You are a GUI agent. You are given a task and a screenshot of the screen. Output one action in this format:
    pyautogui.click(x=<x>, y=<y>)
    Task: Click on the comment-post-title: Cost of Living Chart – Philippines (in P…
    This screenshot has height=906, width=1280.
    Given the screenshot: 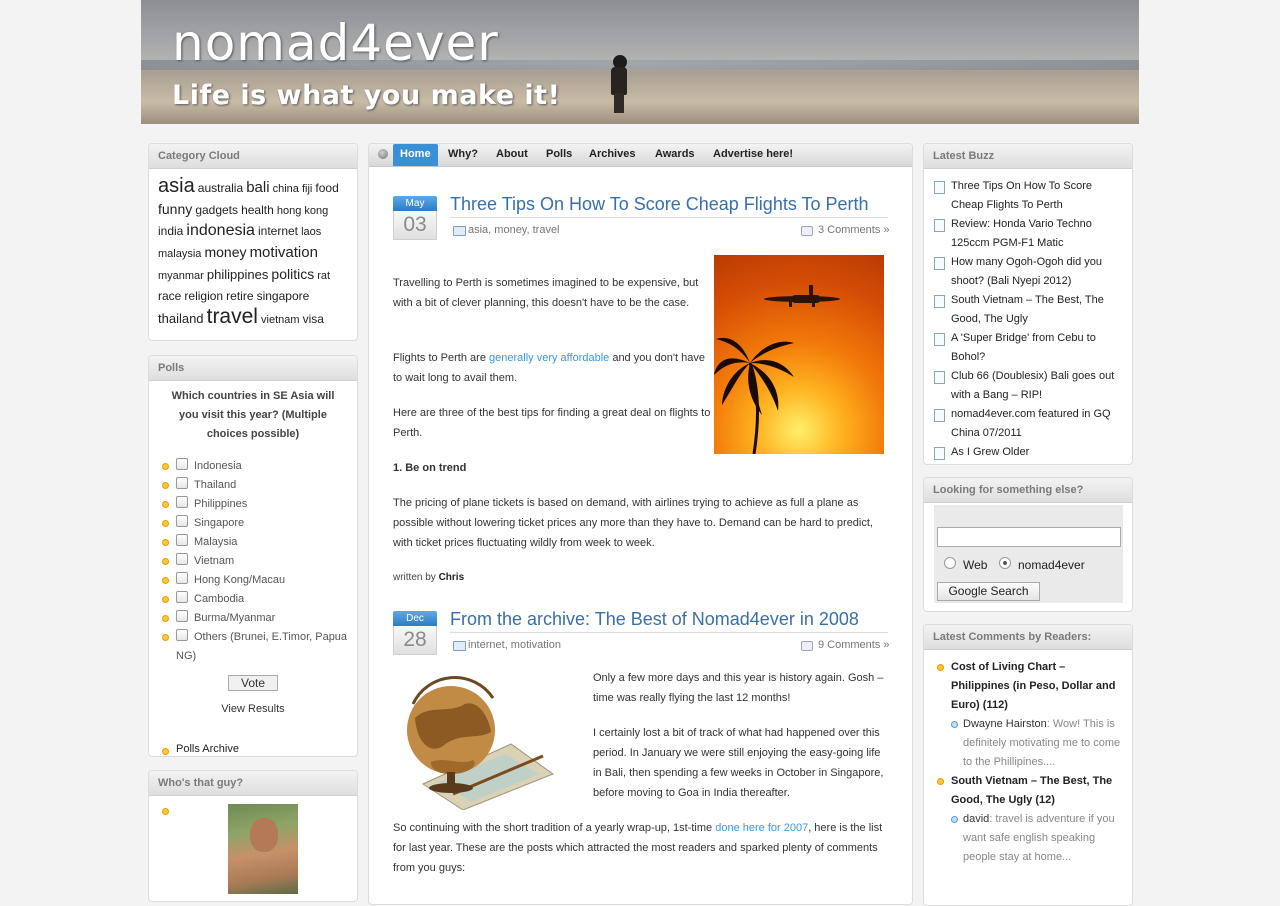 What is the action you would take?
    pyautogui.click(x=1033, y=686)
    